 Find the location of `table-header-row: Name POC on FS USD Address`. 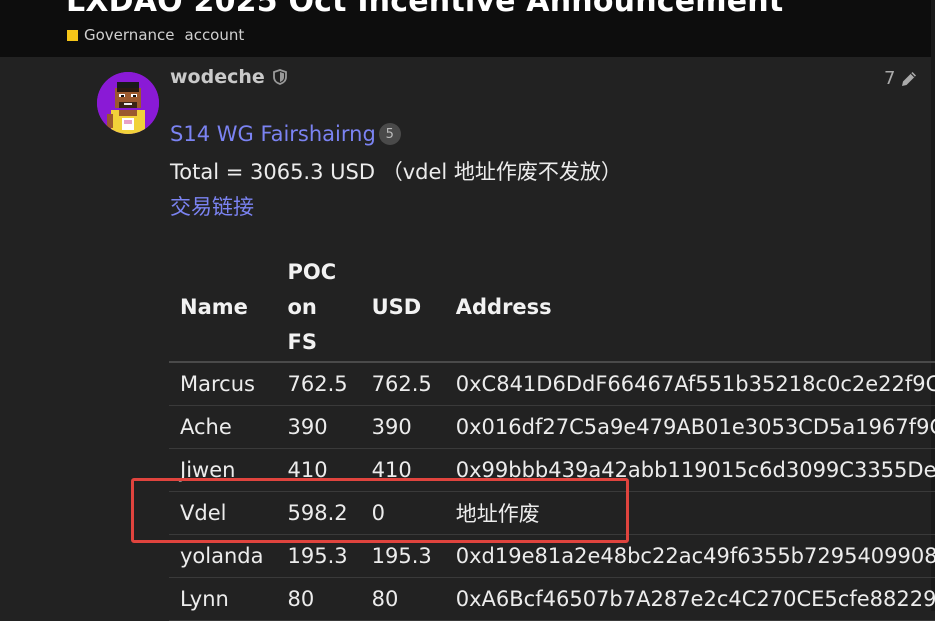

table-header-row: Name POC on FS USD Address is located at coordinates (552, 308).